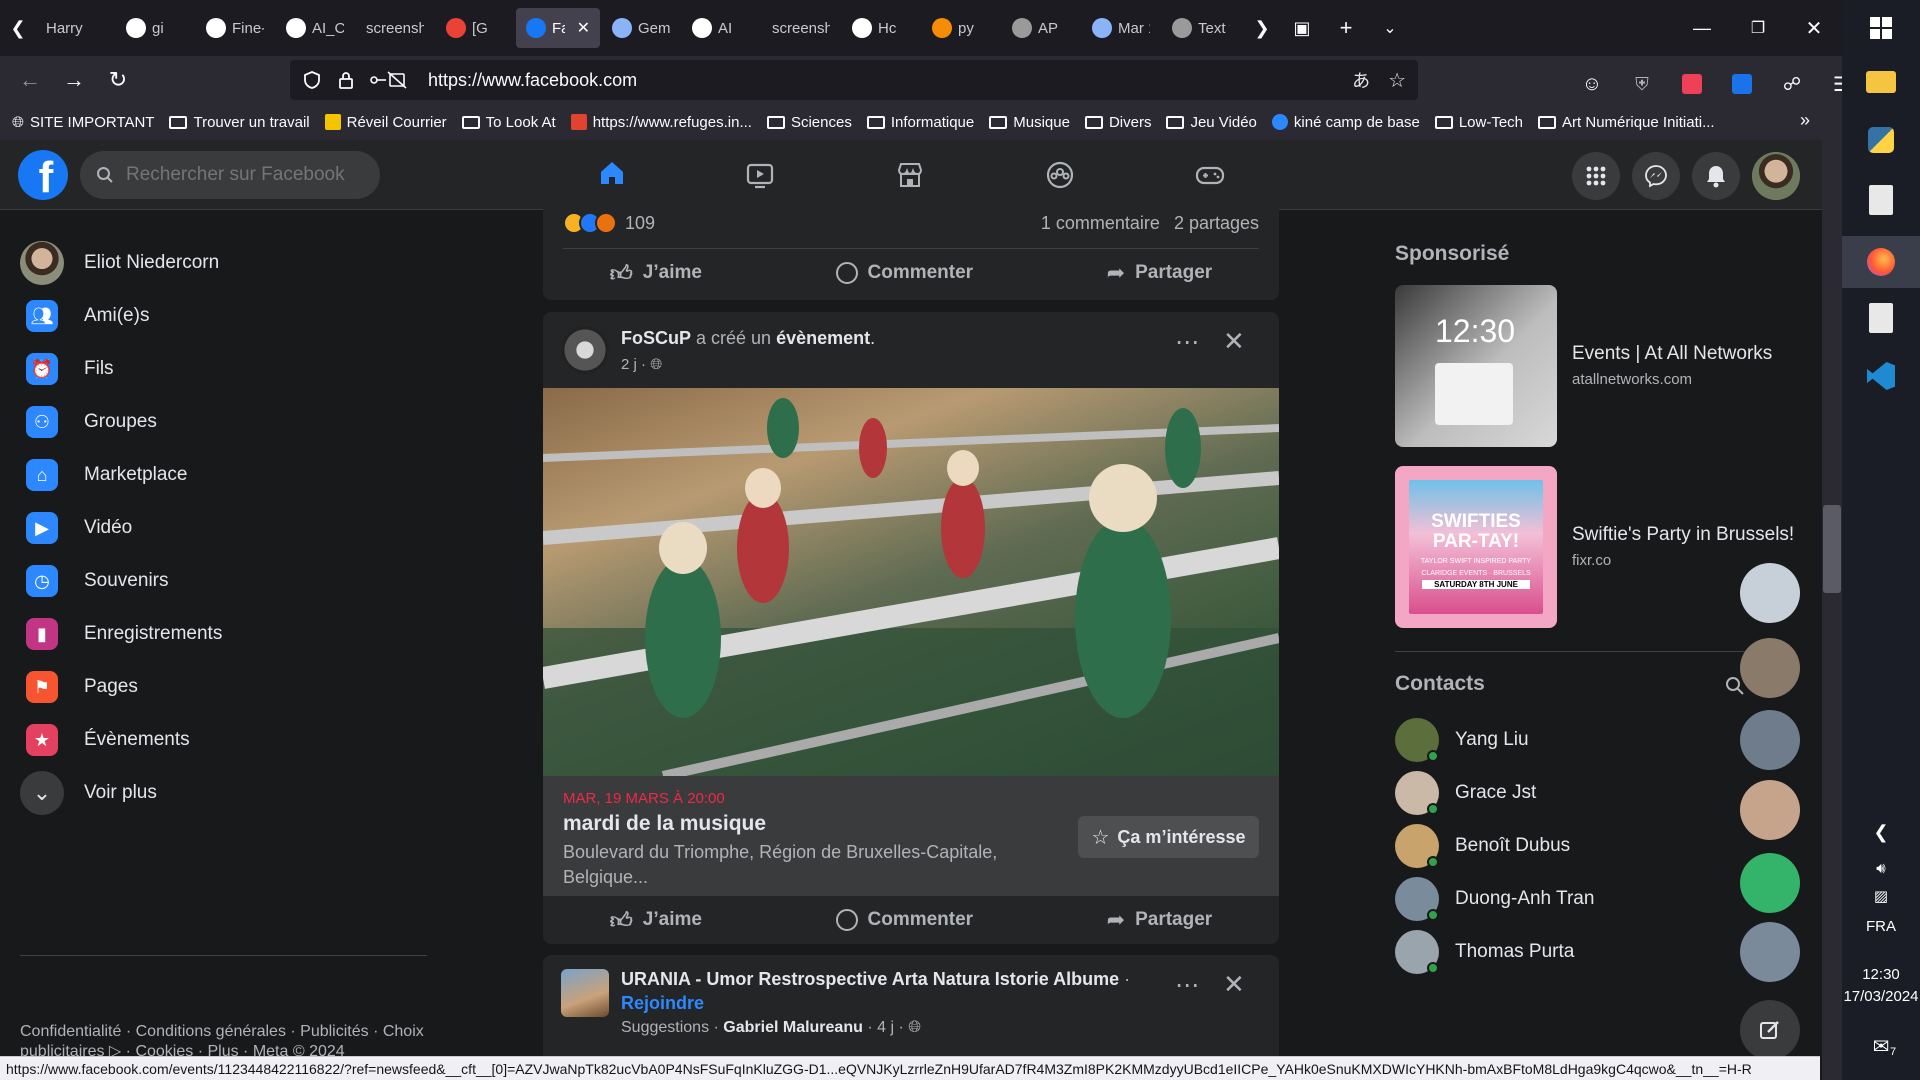  What do you see at coordinates (1029, 122) in the screenshot?
I see `bookmark-7: Musique` at bounding box center [1029, 122].